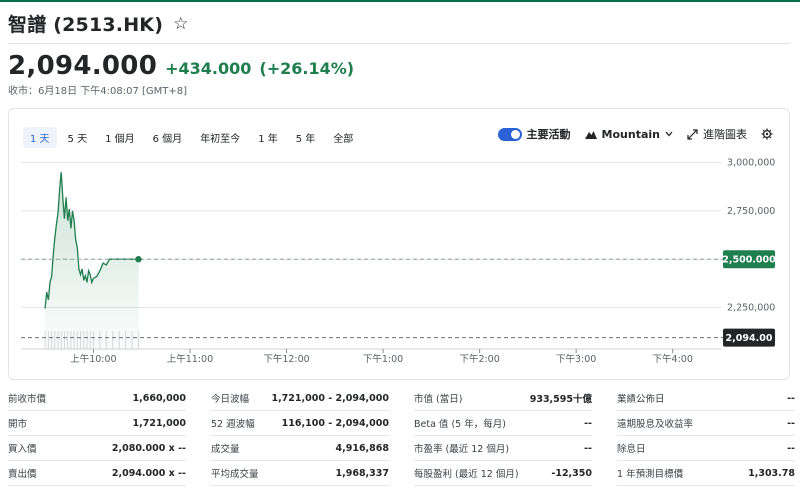  What do you see at coordinates (300, 473) in the screenshot?
I see `stat-row: 平均成交量 1,968,337` at bounding box center [300, 473].